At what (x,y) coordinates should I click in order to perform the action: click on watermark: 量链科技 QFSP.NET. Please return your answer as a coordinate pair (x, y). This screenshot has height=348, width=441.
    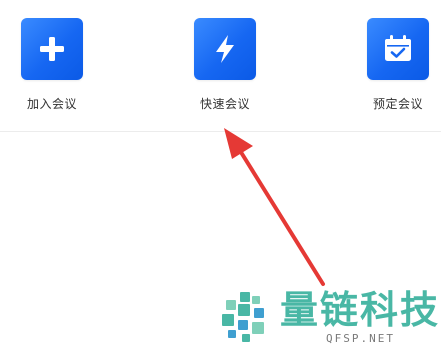
    Looking at the image, I should click on (329, 318).